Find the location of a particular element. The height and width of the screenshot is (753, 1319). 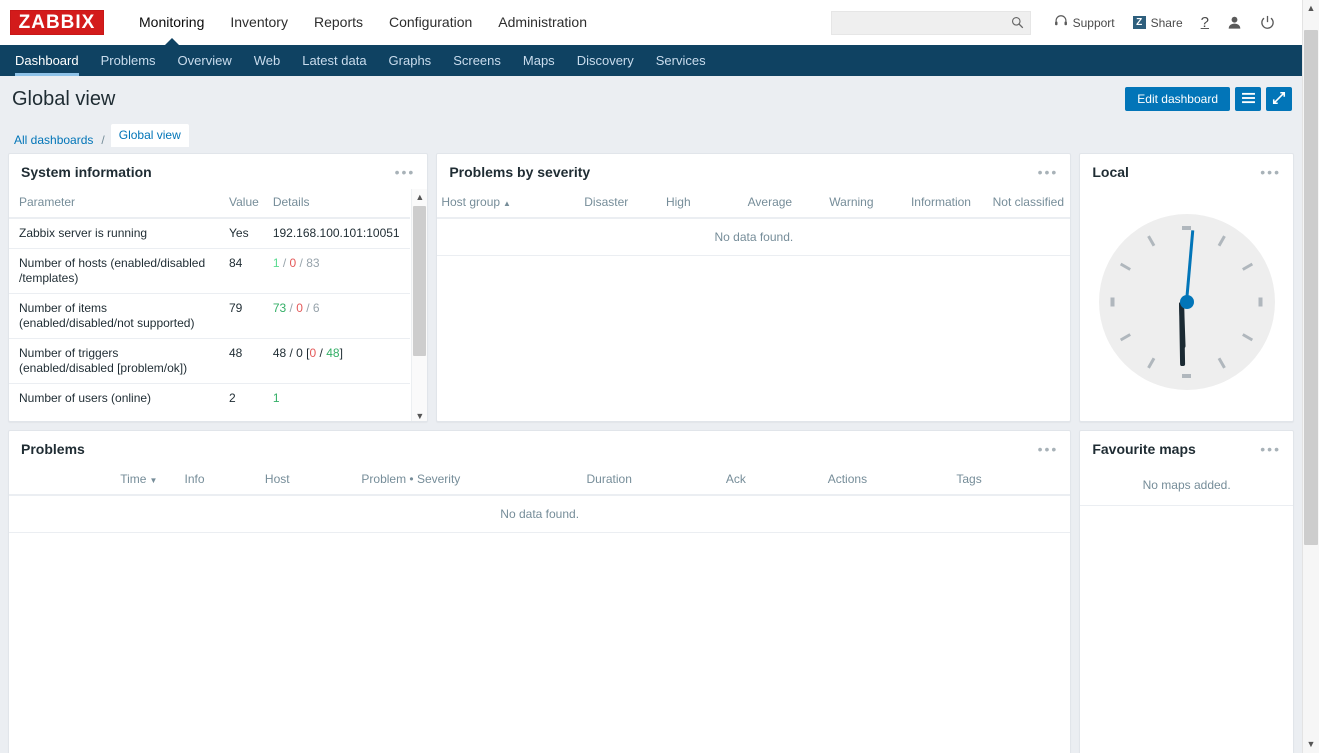

user-profile-icon is located at coordinates (1234, 22).